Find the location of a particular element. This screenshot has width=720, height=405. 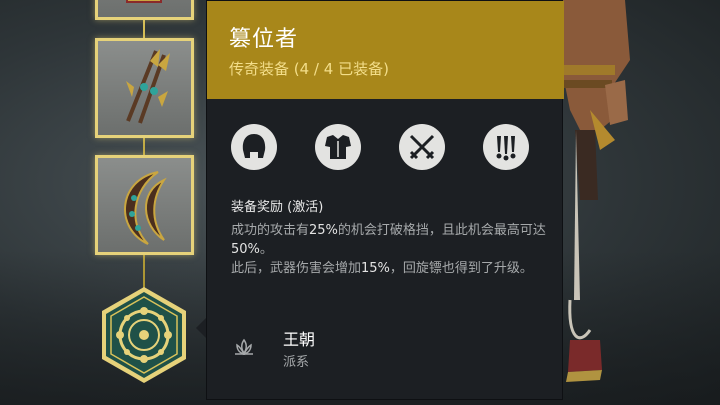

lotus-faction-icon is located at coordinates (244, 347).